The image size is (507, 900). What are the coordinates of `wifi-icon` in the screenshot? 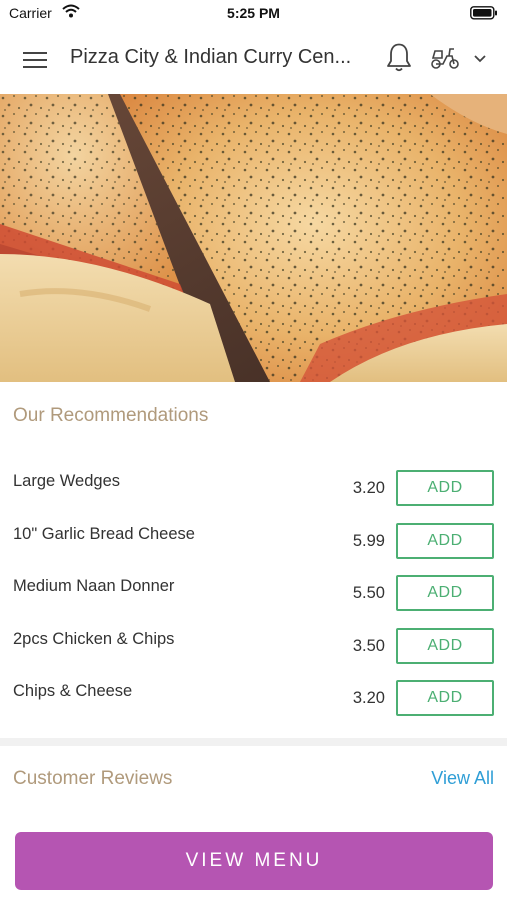 It's located at (71, 12).